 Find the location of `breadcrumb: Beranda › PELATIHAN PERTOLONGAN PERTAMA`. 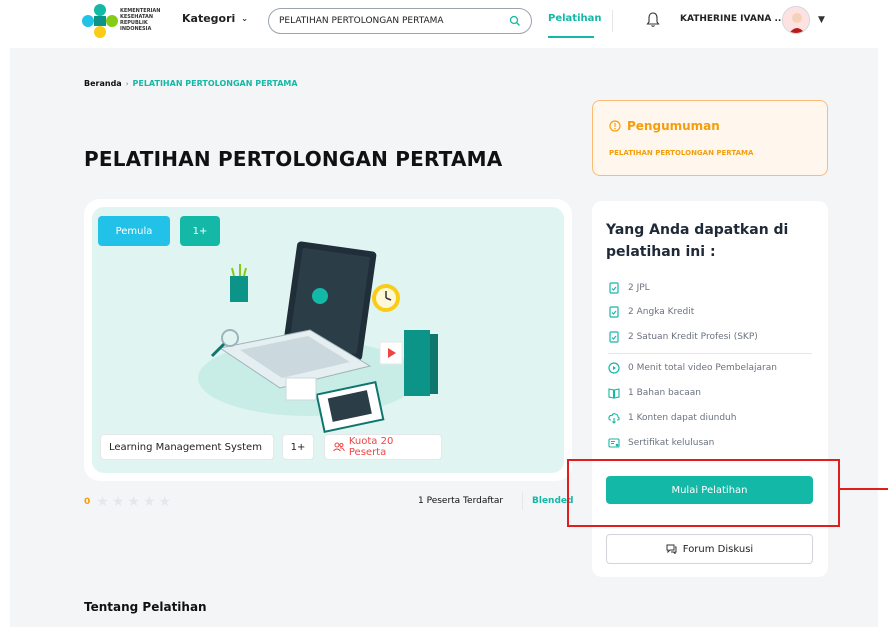

breadcrumb: Beranda › PELATIHAN PERTOLONGAN PERTAMA is located at coordinates (191, 83).